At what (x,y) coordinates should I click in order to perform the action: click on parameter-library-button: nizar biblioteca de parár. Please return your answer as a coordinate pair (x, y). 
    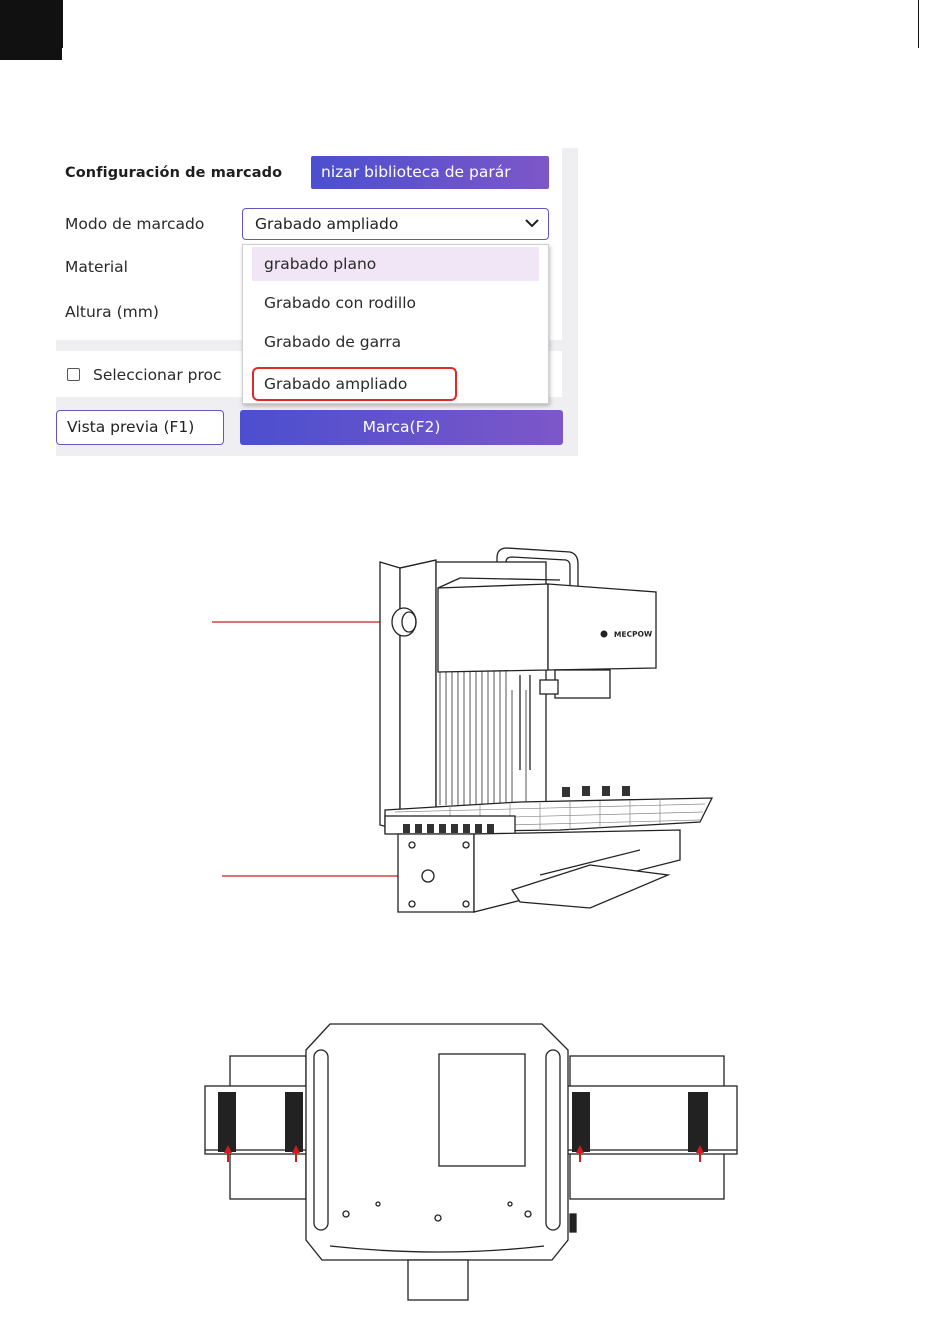
    Looking at the image, I should click on (430, 172).